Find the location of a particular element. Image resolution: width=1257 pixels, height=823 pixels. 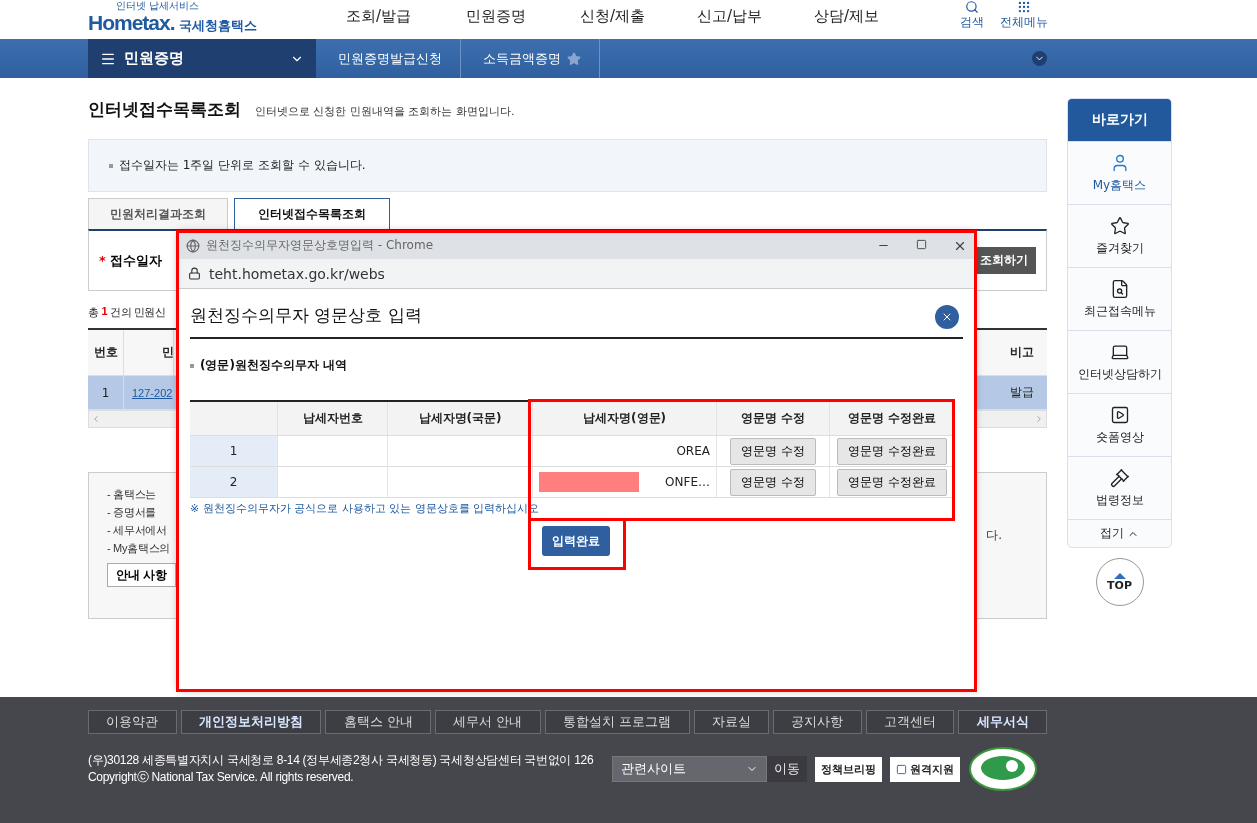

nav-item: 신고/납부 is located at coordinates (729, 16).